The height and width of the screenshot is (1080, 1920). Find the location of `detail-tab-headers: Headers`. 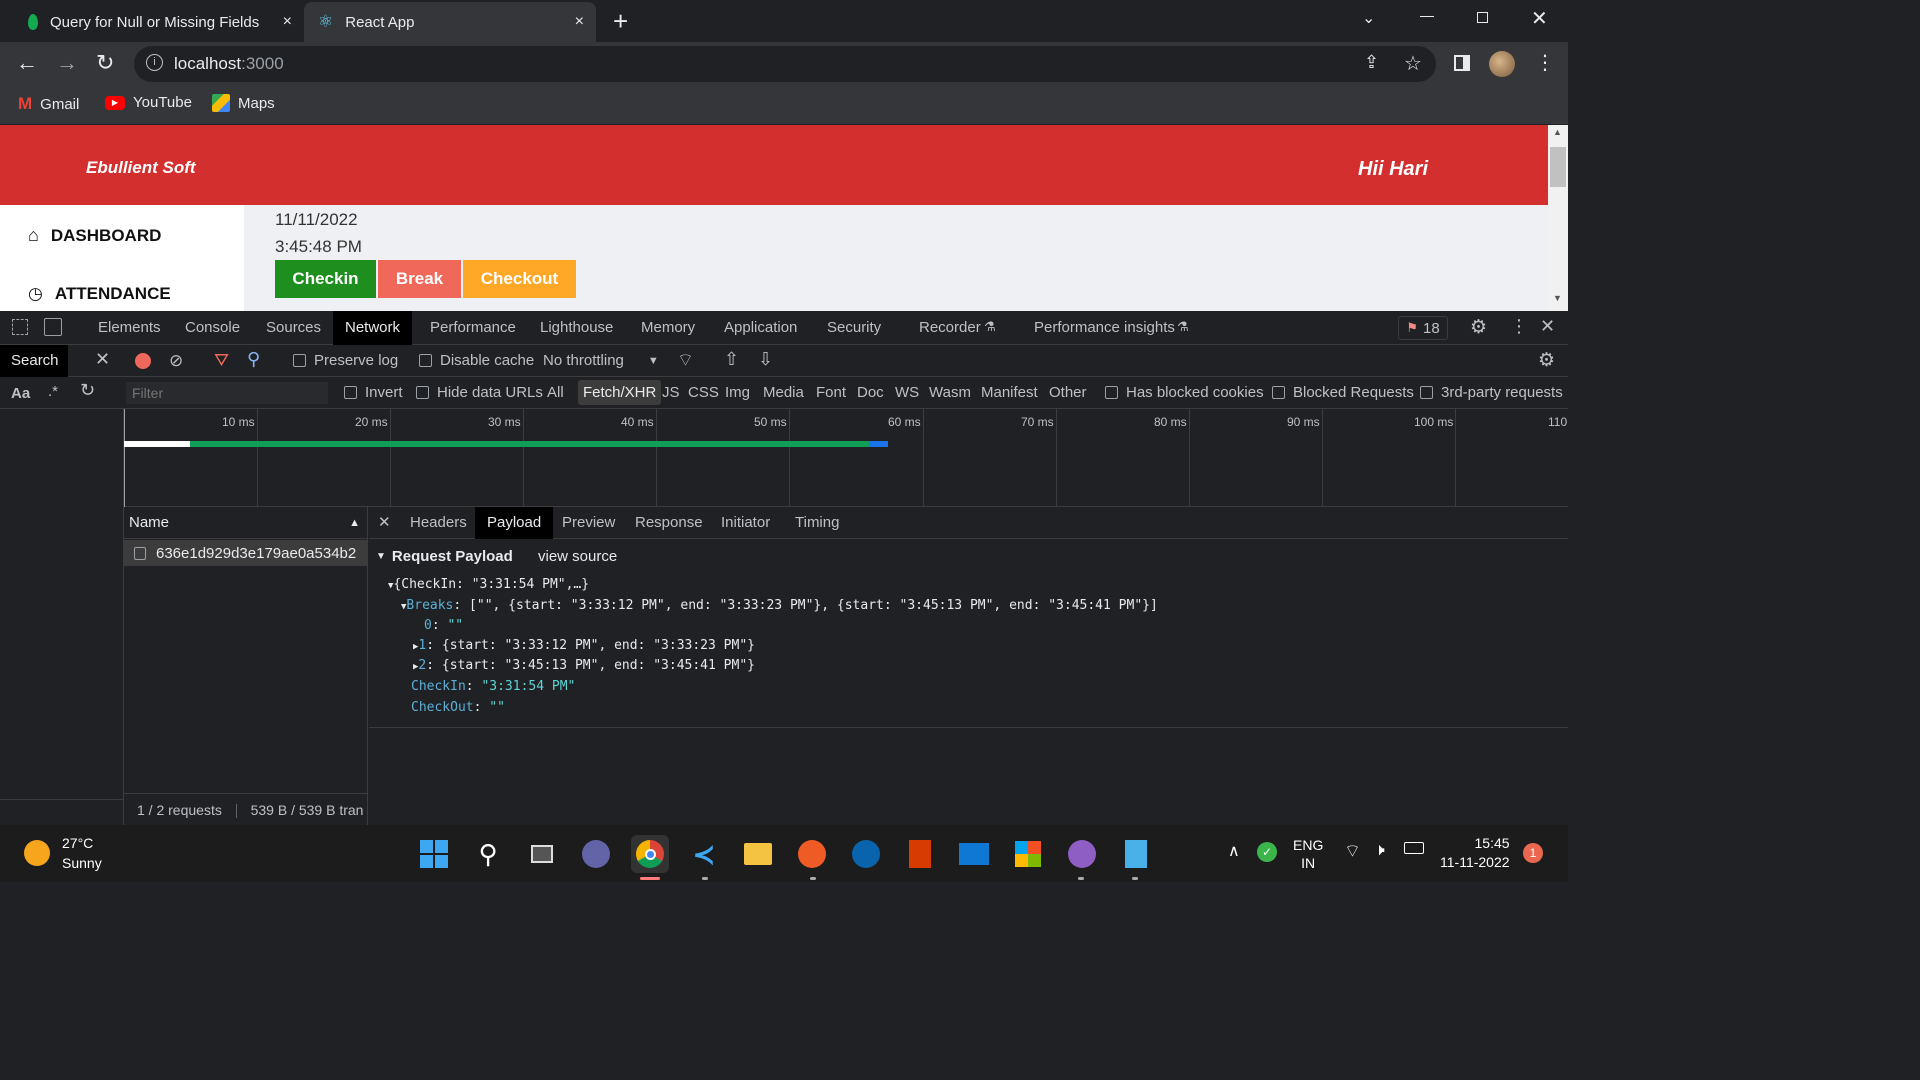

detail-tab-headers: Headers is located at coordinates (438, 522).